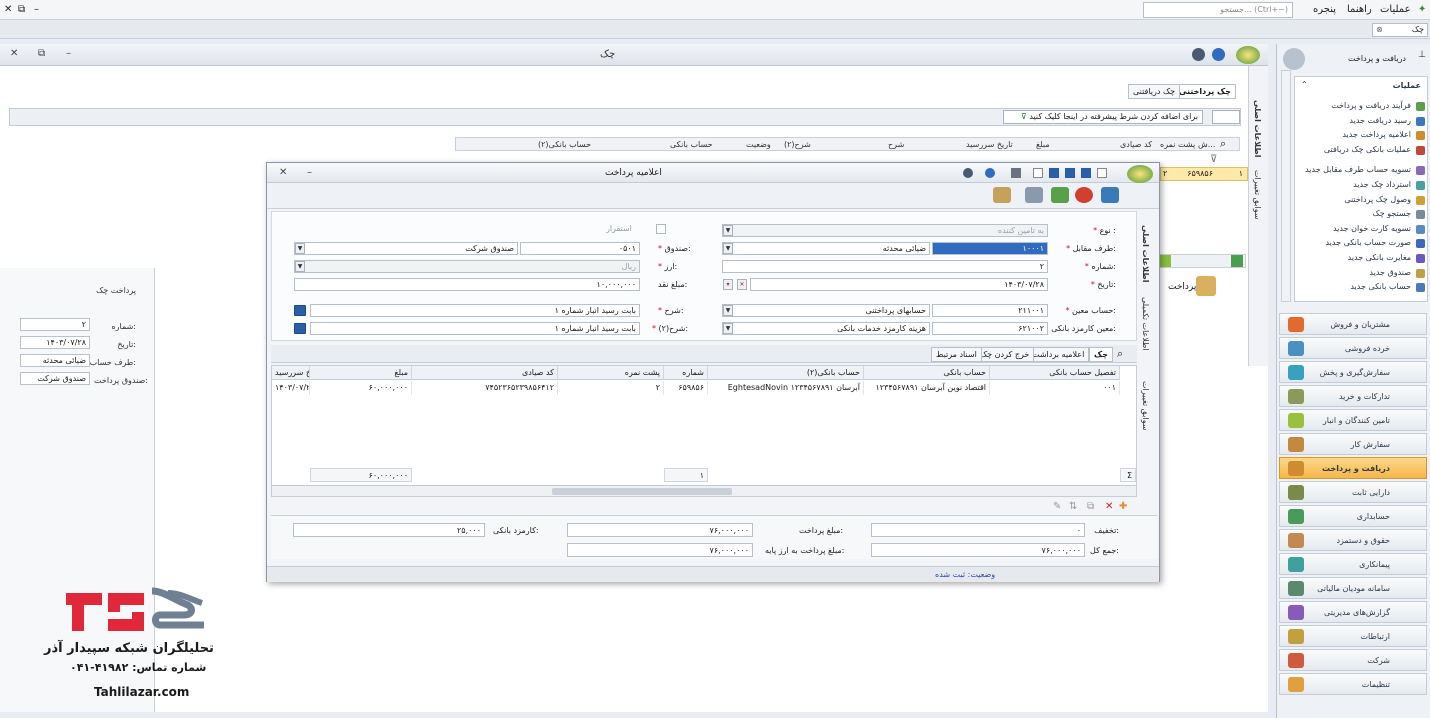 Image resolution: width=1430 pixels, height=718 pixels. I want to click on attach-icon, so click(1034, 195).